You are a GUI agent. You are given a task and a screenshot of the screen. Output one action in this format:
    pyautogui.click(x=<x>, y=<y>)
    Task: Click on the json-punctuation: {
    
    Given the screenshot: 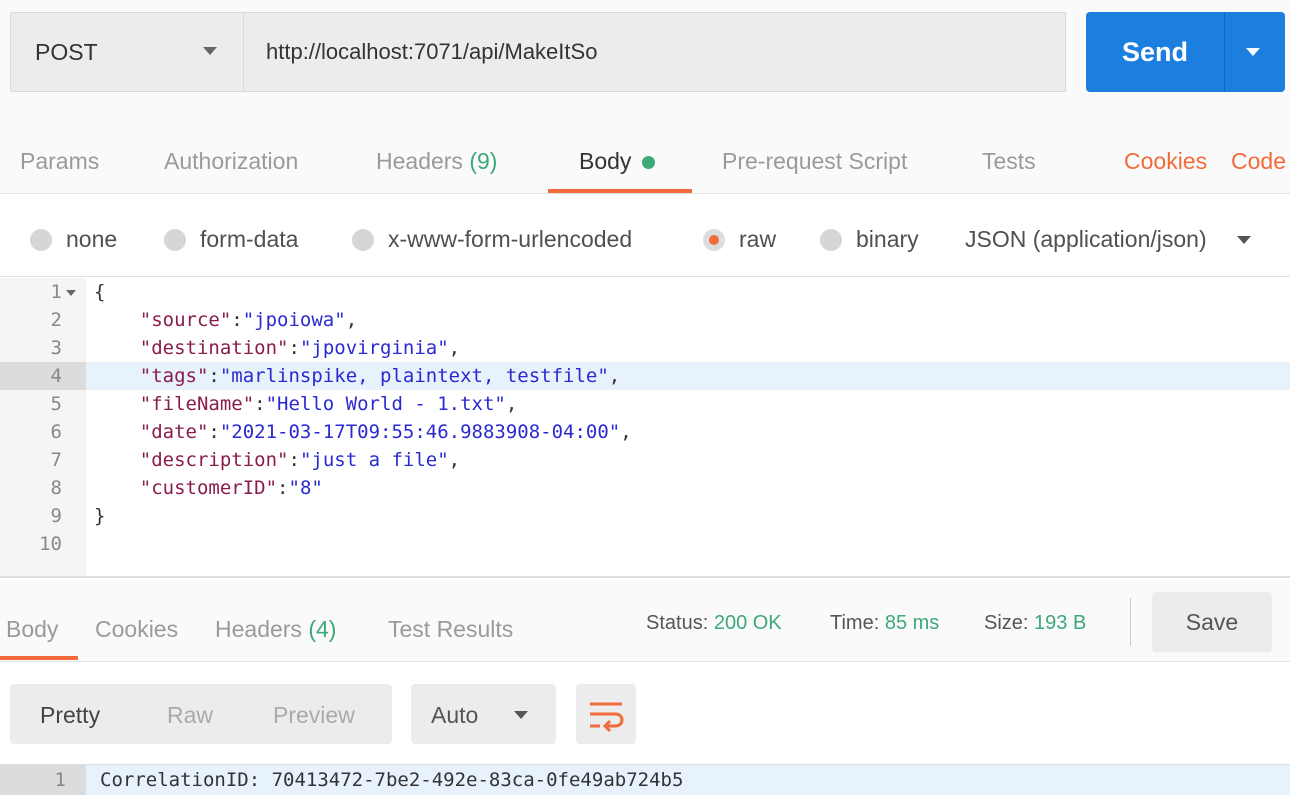 What is the action you would take?
    pyautogui.click(x=100, y=292)
    